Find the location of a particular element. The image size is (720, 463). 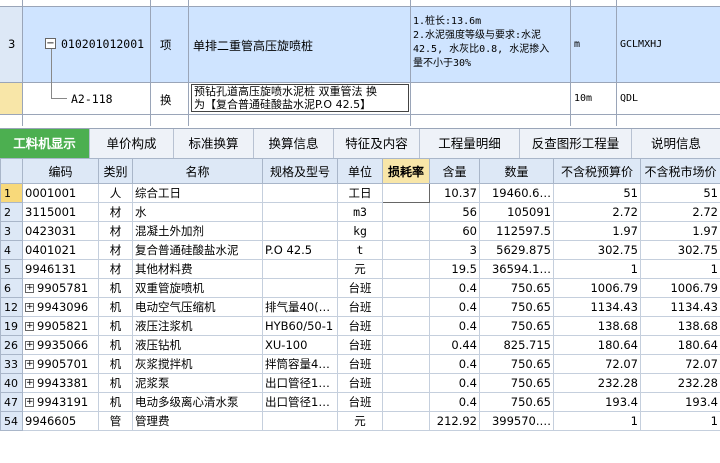

resource-code: 0423031 is located at coordinates (60, 231).